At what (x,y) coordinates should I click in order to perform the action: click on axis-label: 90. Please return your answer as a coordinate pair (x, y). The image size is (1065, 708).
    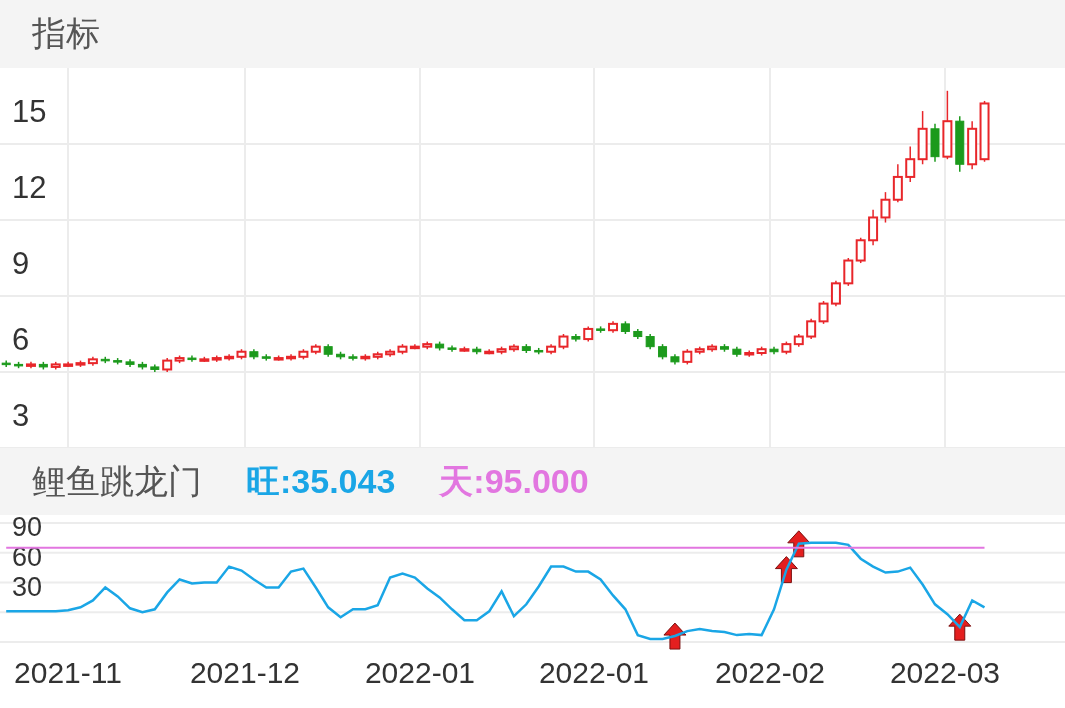
    Looking at the image, I should click on (27, 527).